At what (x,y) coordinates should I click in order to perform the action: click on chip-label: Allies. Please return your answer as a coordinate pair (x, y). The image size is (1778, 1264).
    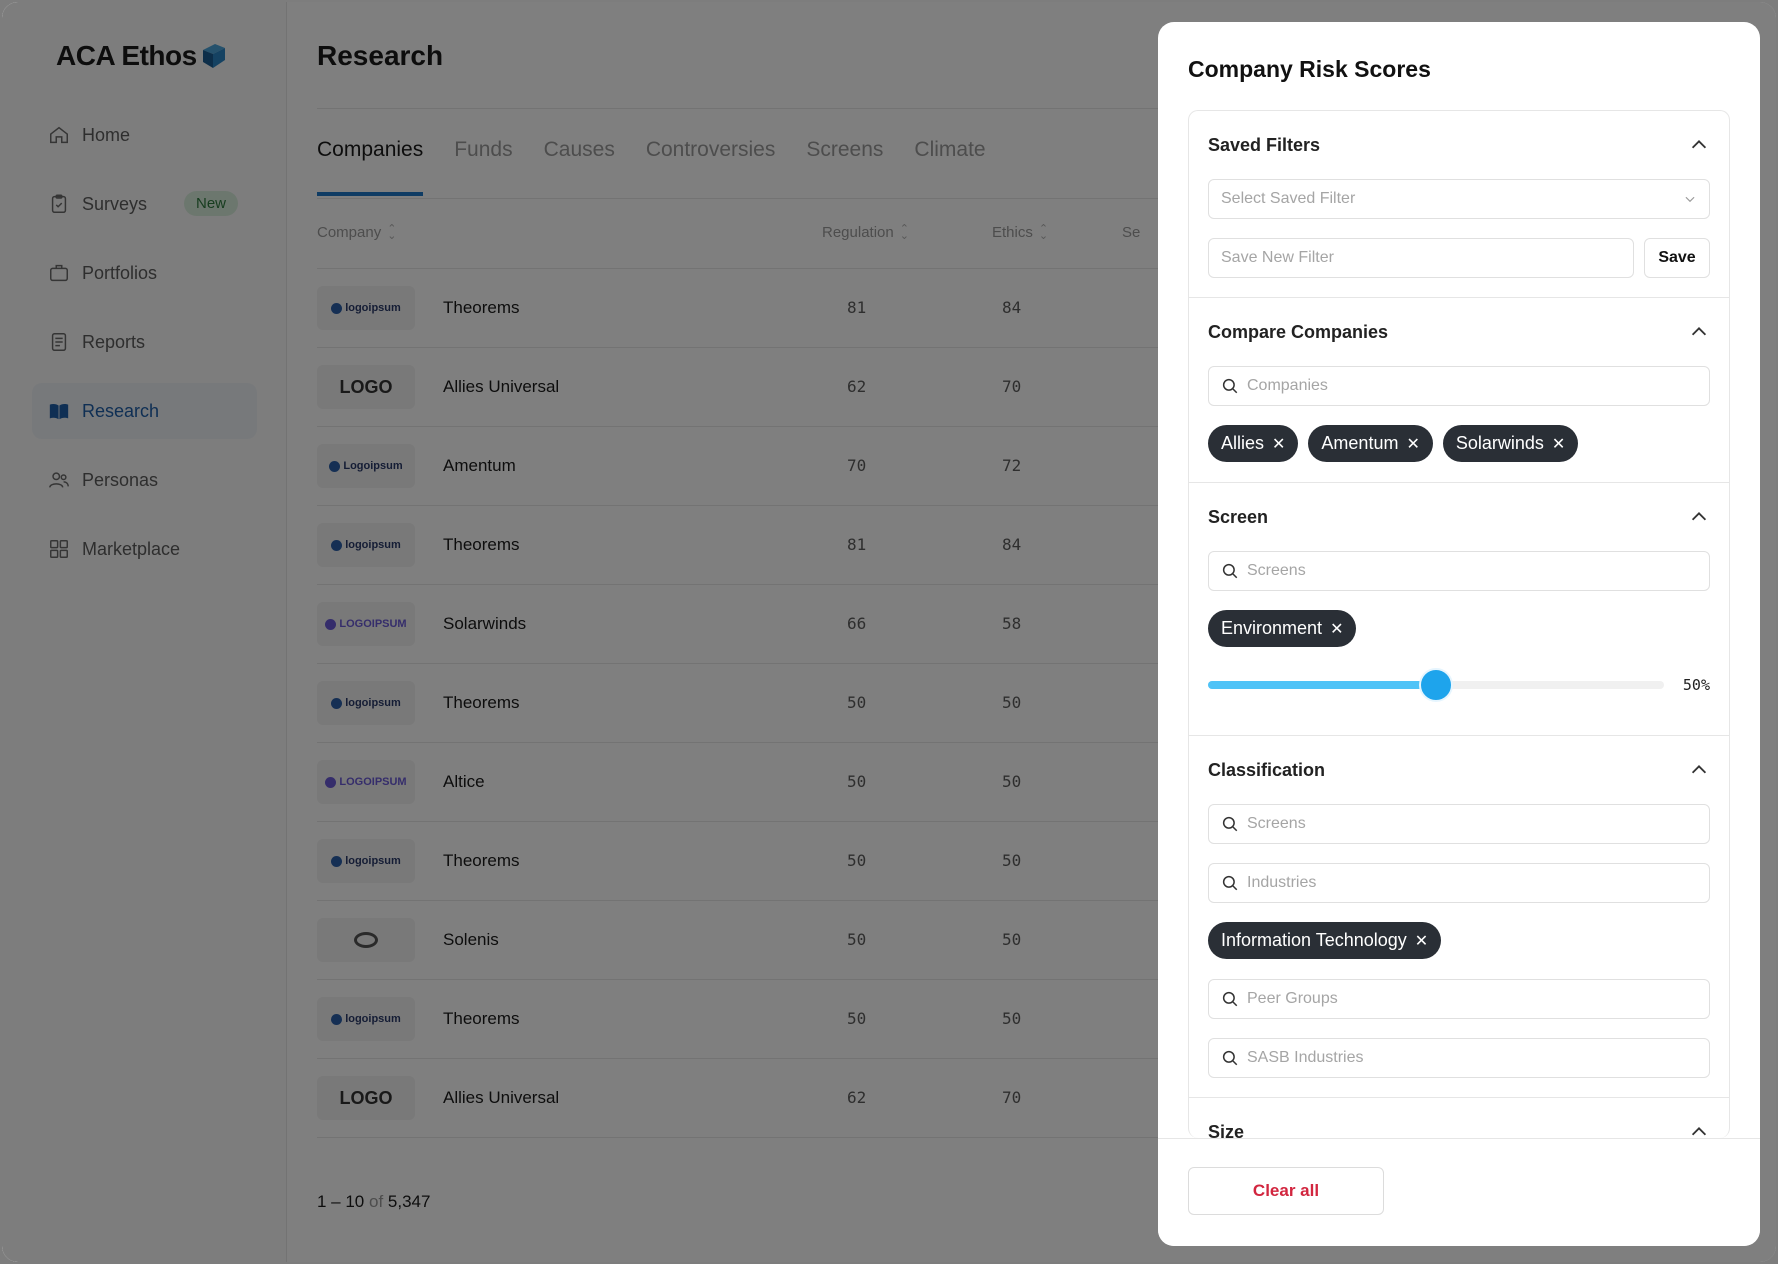
    Looking at the image, I should click on (1243, 443).